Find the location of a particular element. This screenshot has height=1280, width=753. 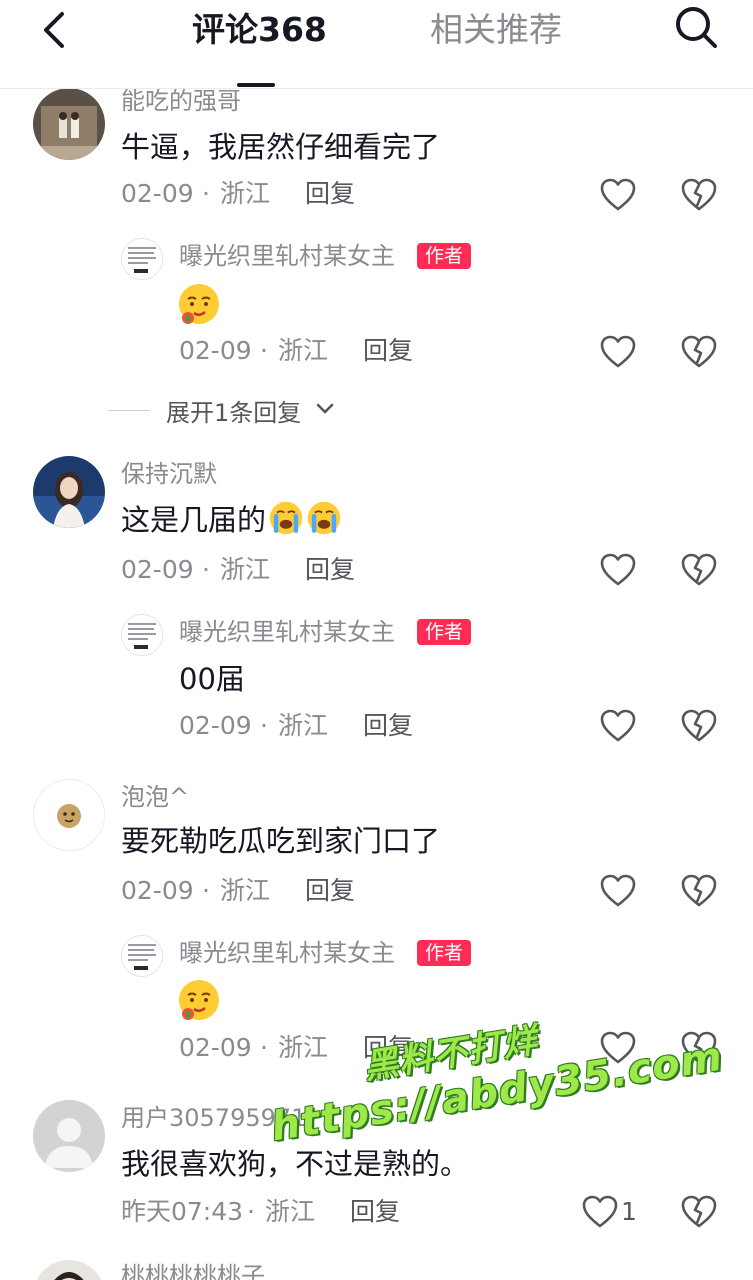

comment-username: 保持沉默 is located at coordinates (169, 474).